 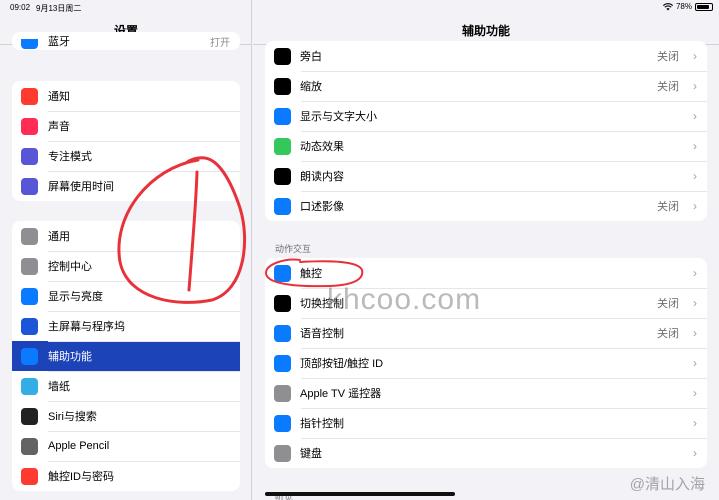 I want to click on speaker-icon, so click(x=29, y=126).